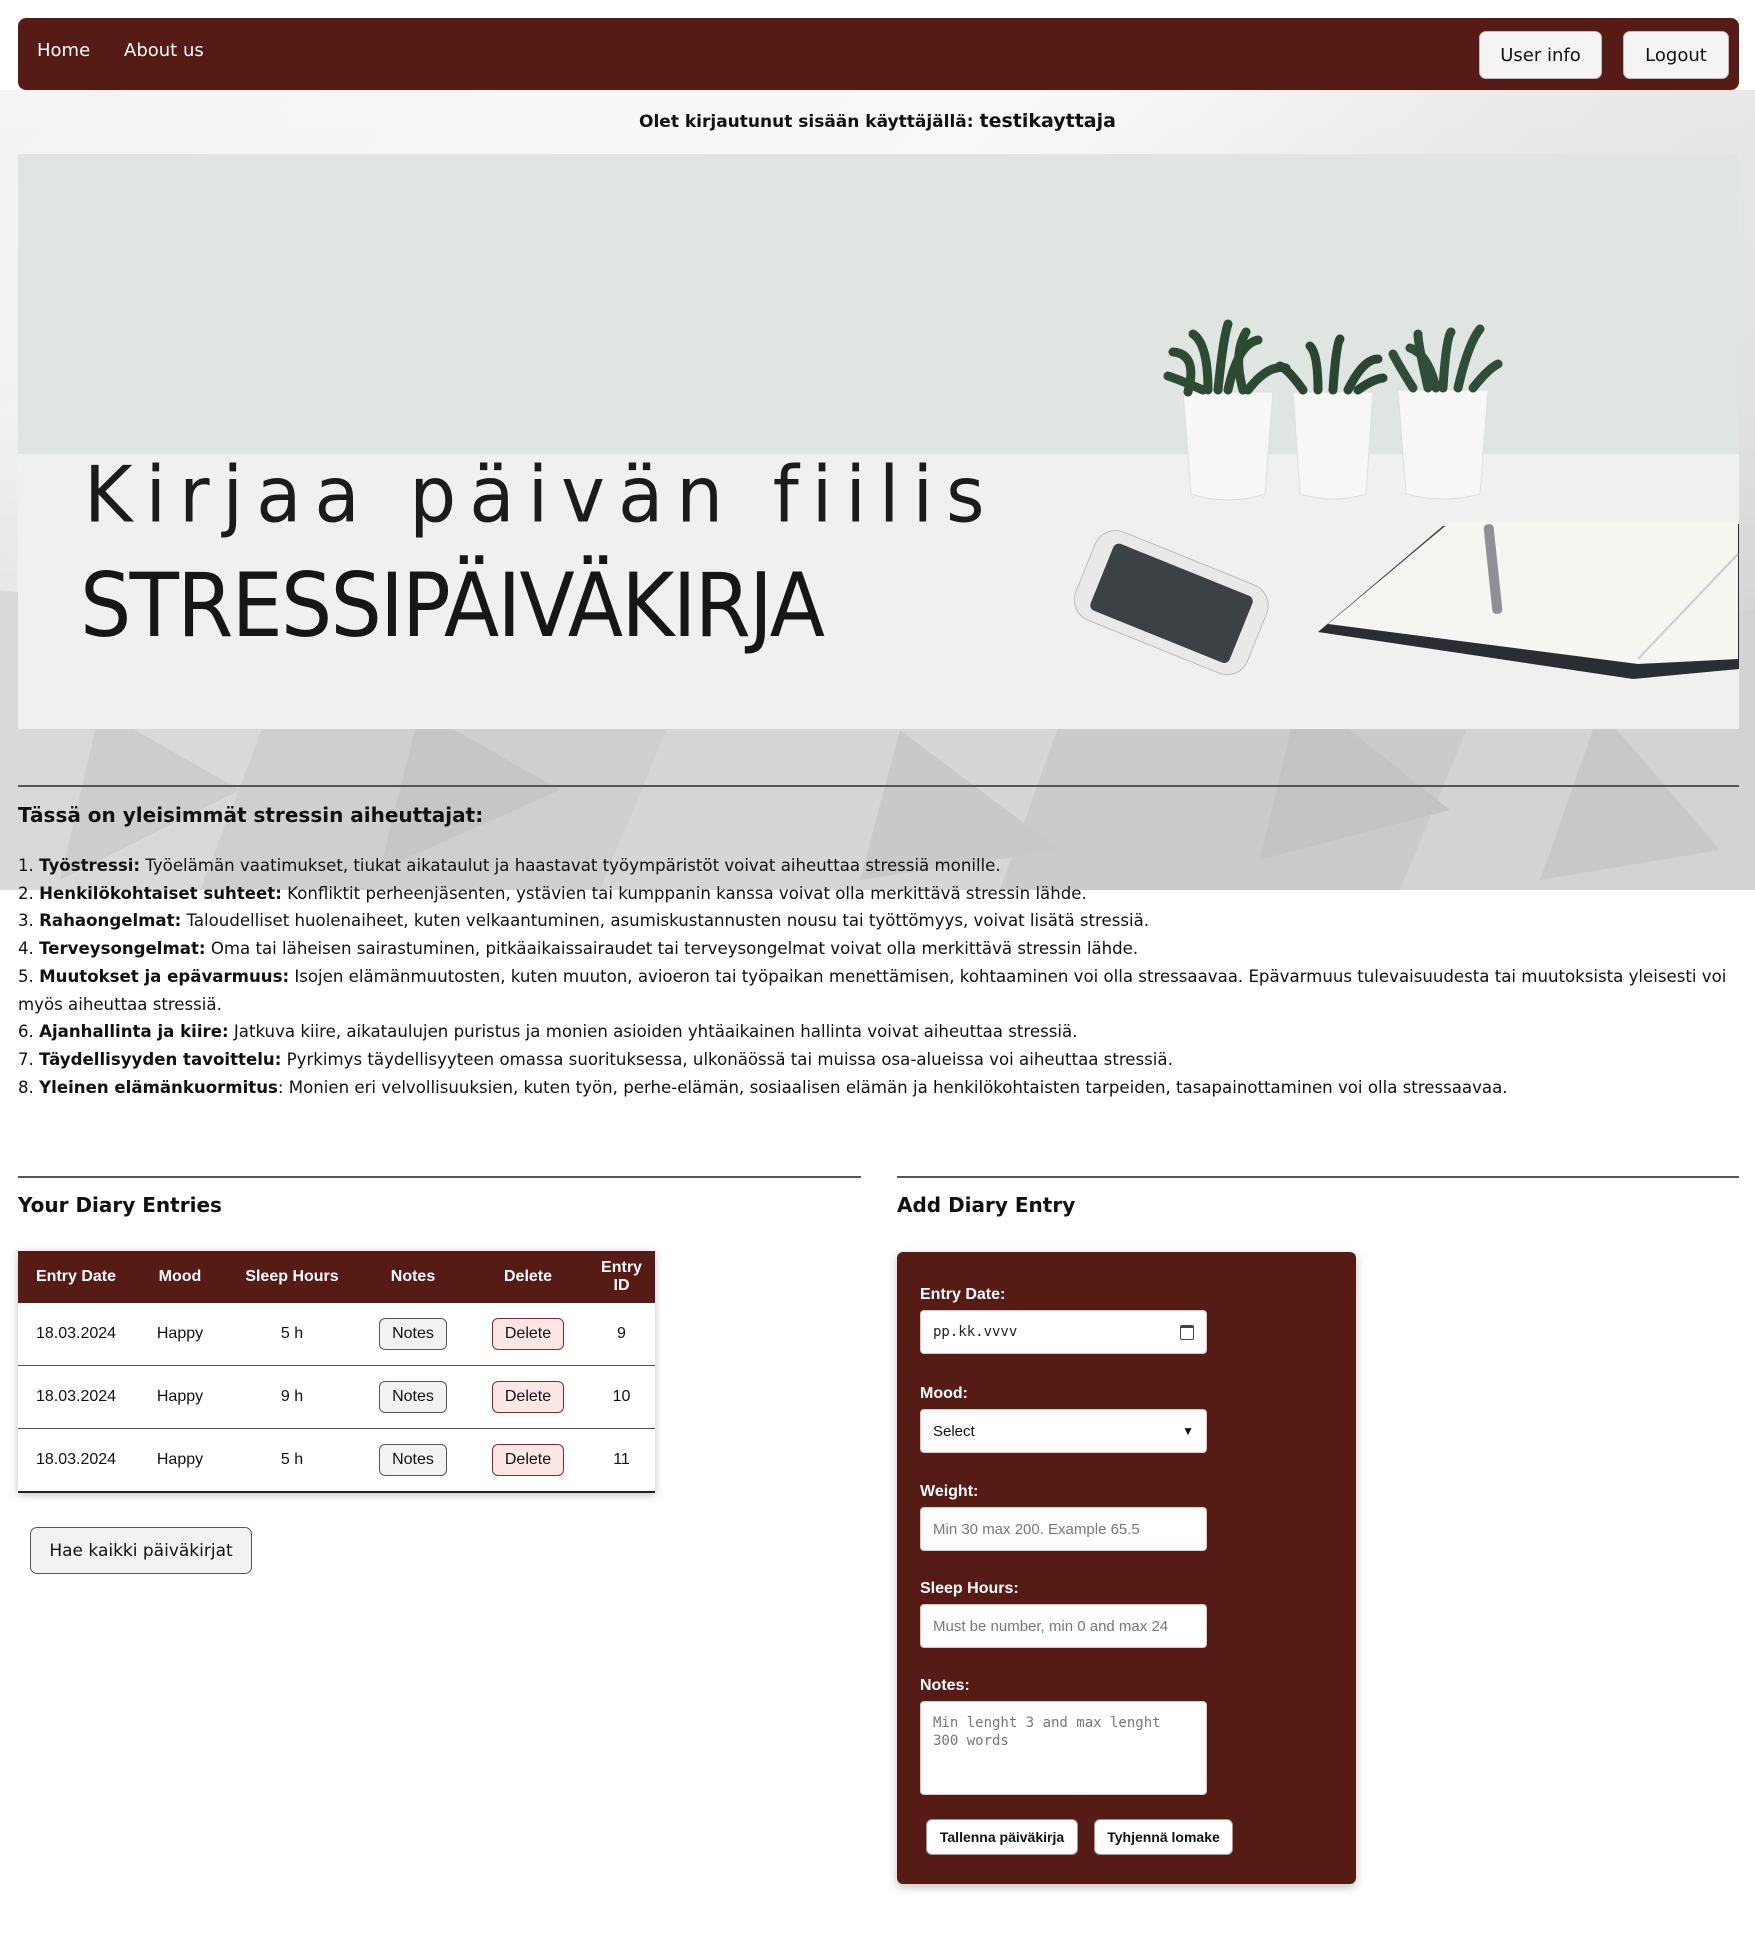 The image size is (1755, 1948). I want to click on mood-select: Select ▼, so click(1063, 1431).